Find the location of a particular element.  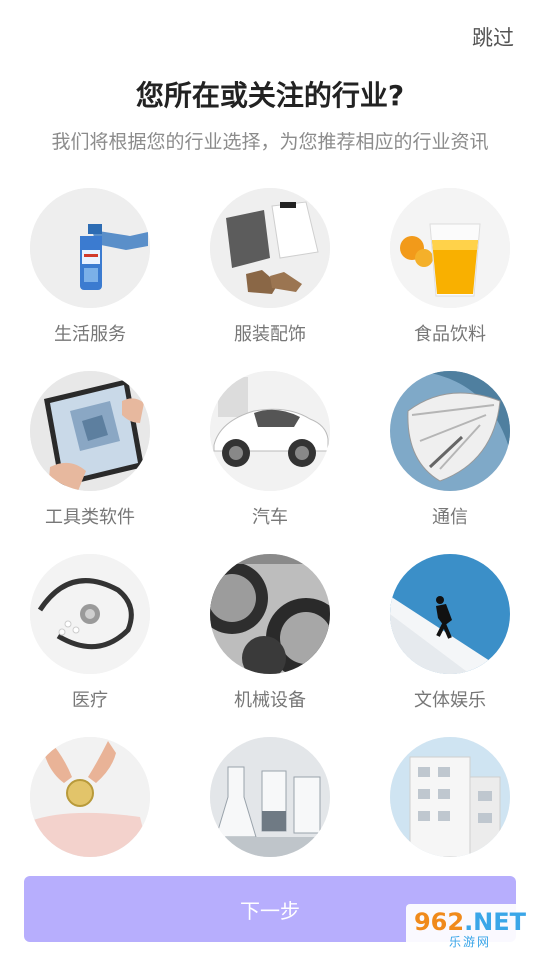

industry-item-apparel: 服装配饰 is located at coordinates (270, 267).